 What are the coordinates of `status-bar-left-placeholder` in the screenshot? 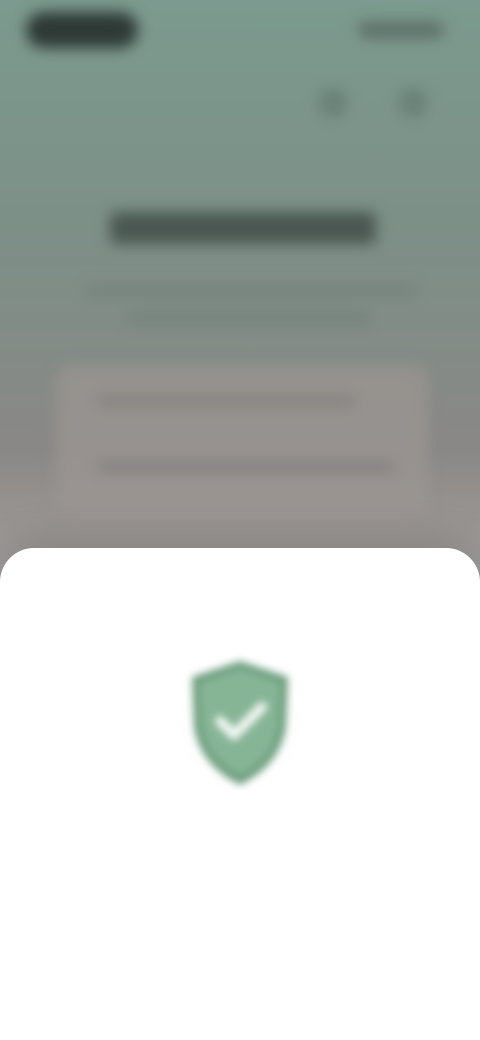 It's located at (82, 30).